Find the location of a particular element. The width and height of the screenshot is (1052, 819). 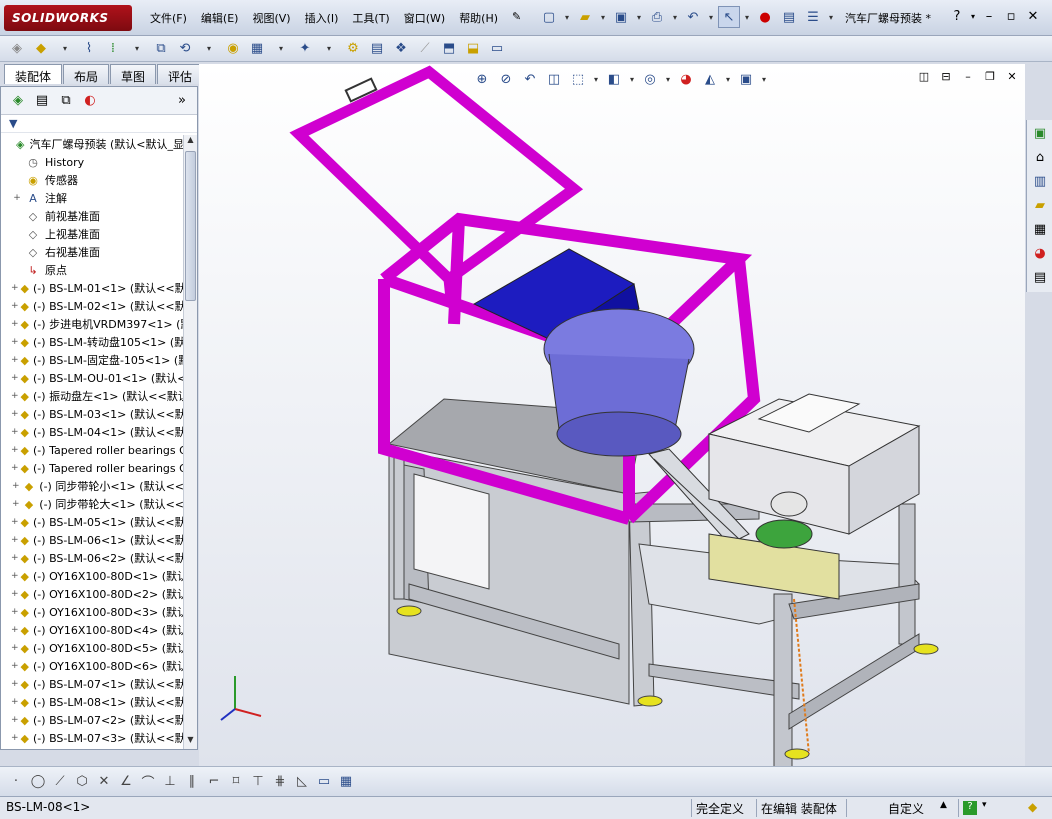

home-icon: ⌂ is located at coordinates (1040, 157).